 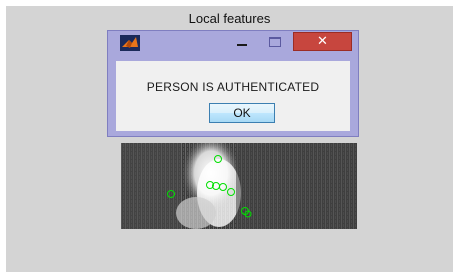 What do you see at coordinates (242, 42) in the screenshot?
I see `minimize-button` at bounding box center [242, 42].